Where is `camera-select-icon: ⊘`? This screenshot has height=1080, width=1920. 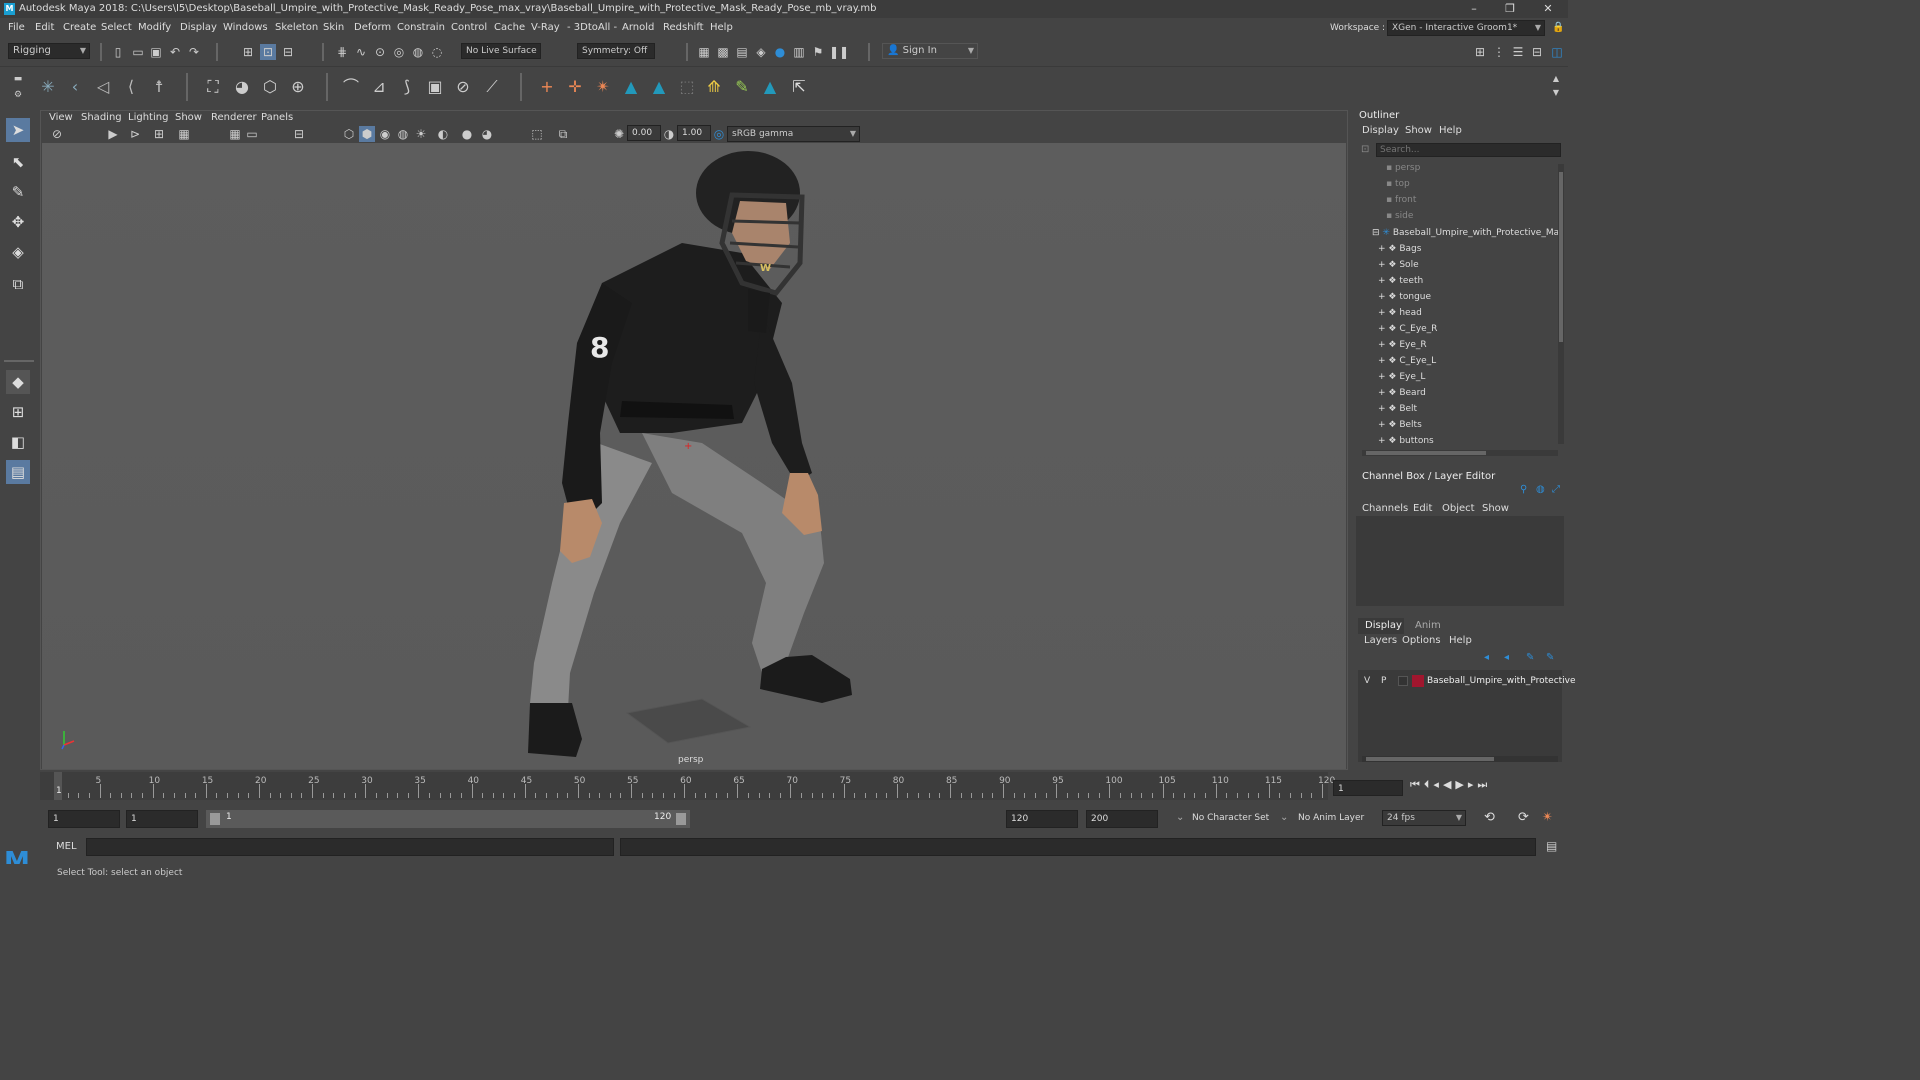
camera-select-icon: ⊘ is located at coordinates (57, 134).